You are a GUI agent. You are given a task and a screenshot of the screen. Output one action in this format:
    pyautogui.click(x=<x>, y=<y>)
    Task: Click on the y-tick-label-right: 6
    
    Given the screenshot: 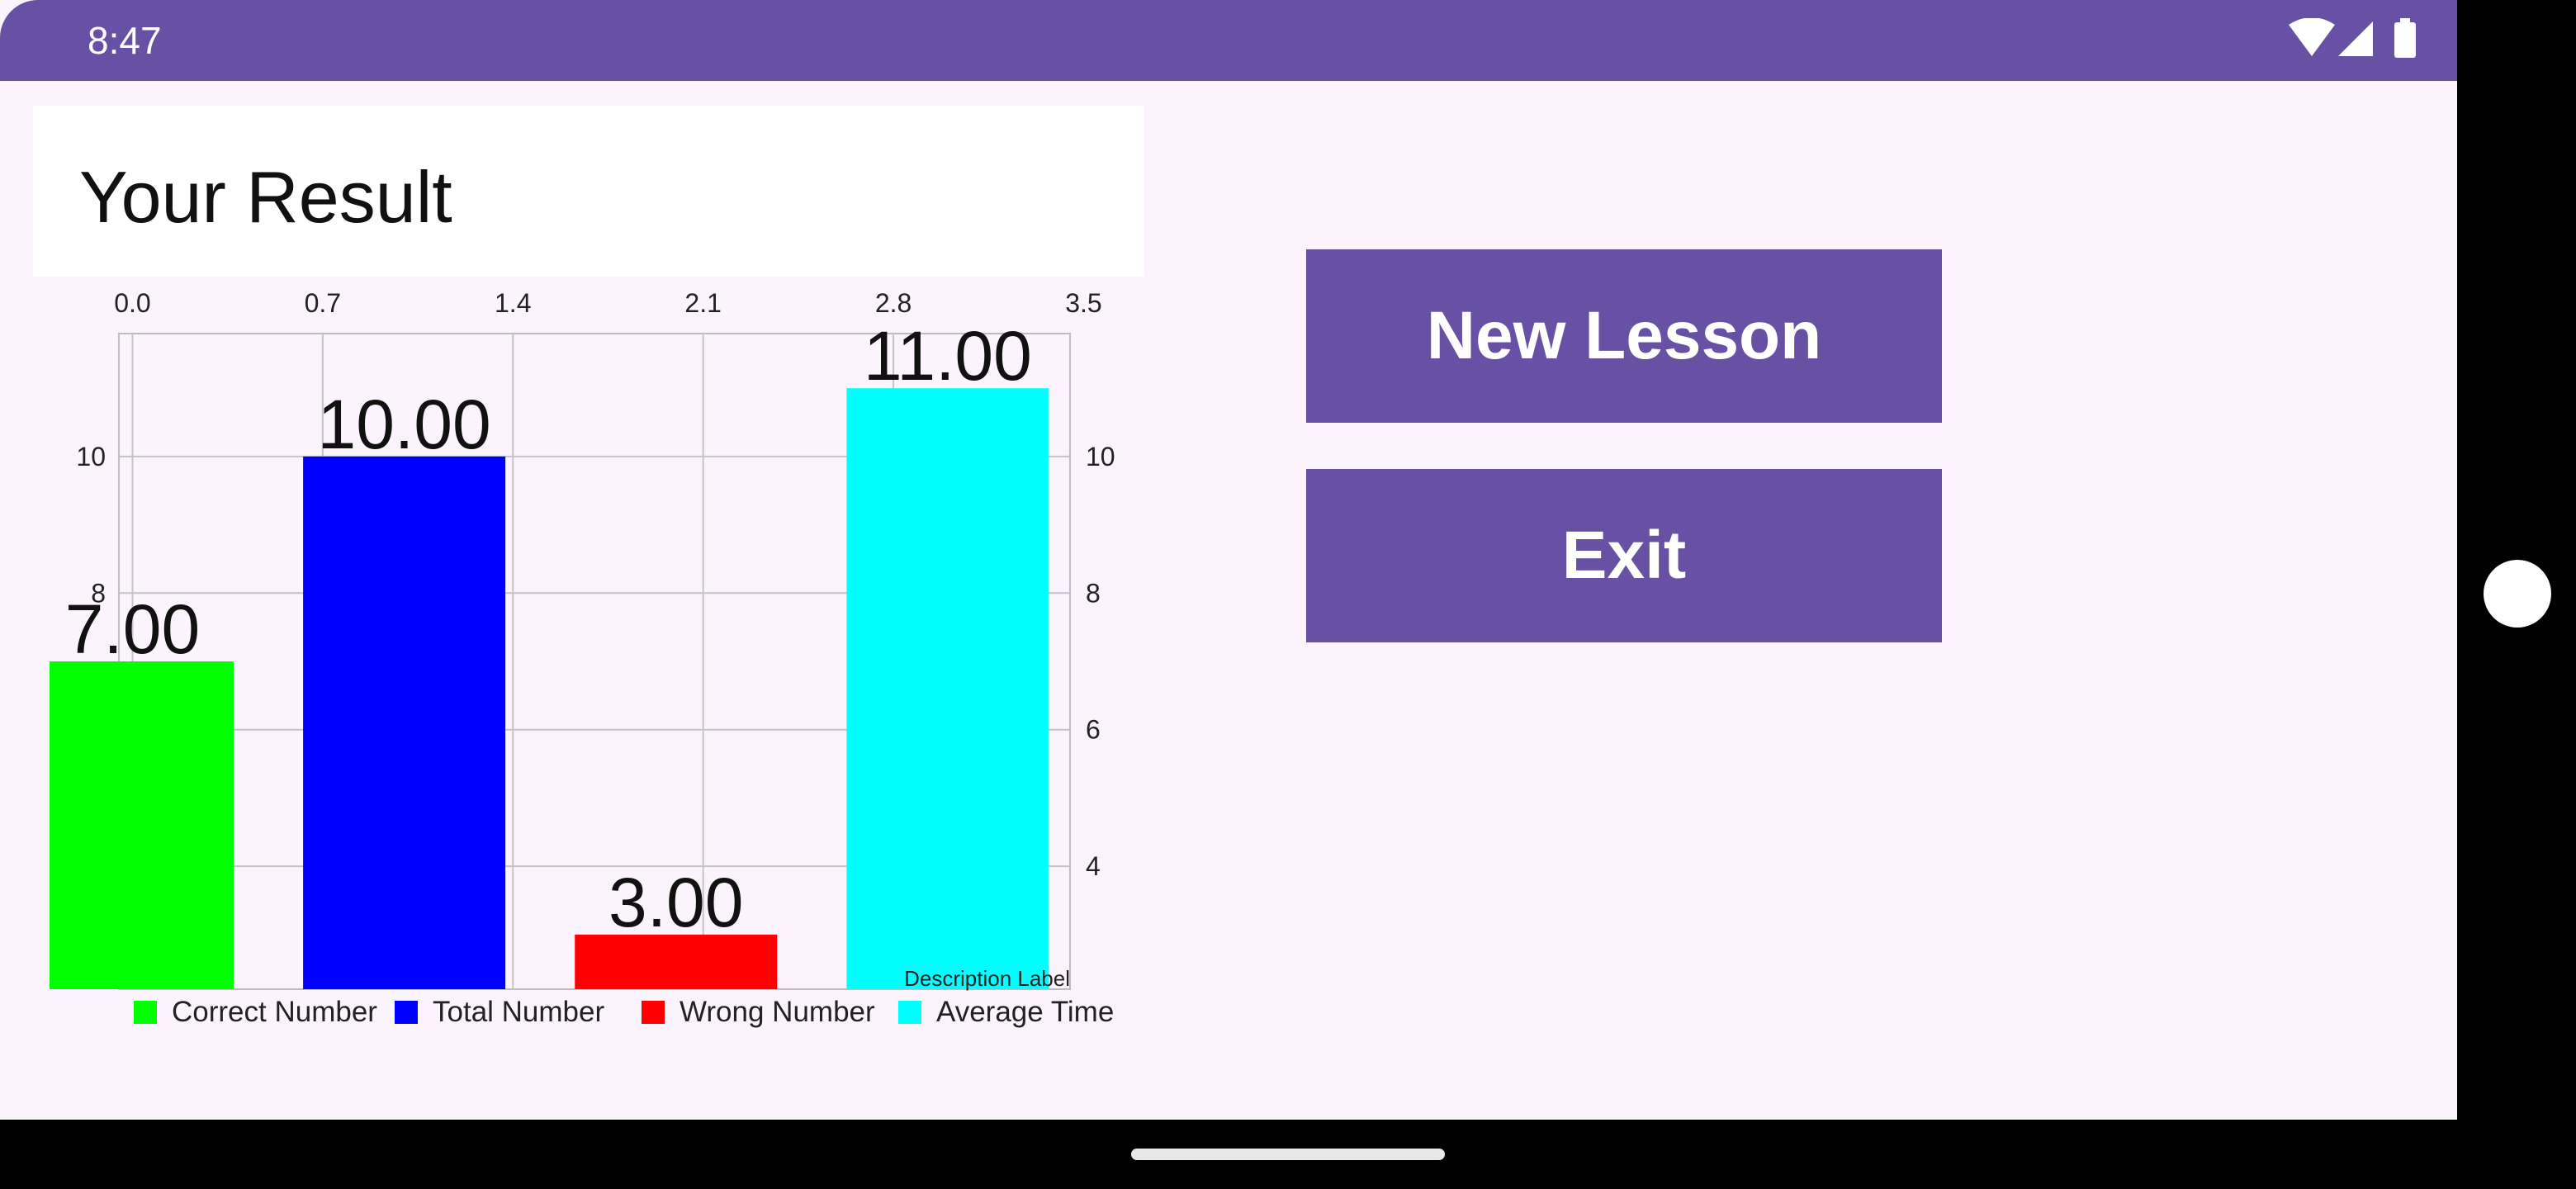 What is the action you would take?
    pyautogui.click(x=1093, y=730)
    